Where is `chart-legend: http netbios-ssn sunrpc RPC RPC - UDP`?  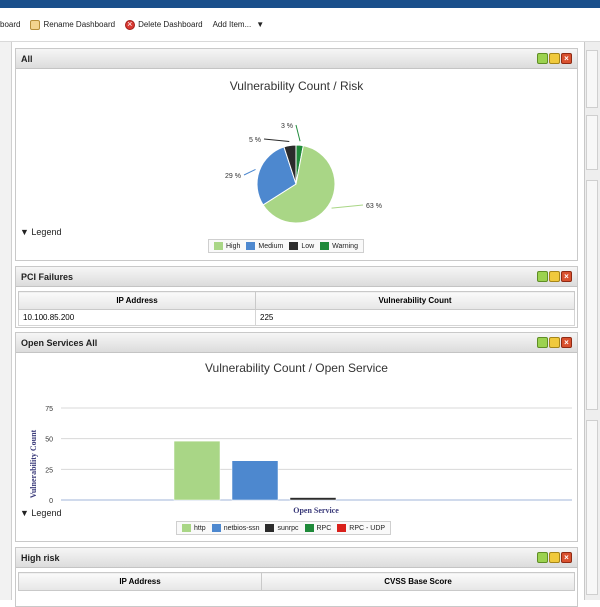 chart-legend: http netbios-ssn sunrpc RPC RPC - UDP is located at coordinates (284, 528).